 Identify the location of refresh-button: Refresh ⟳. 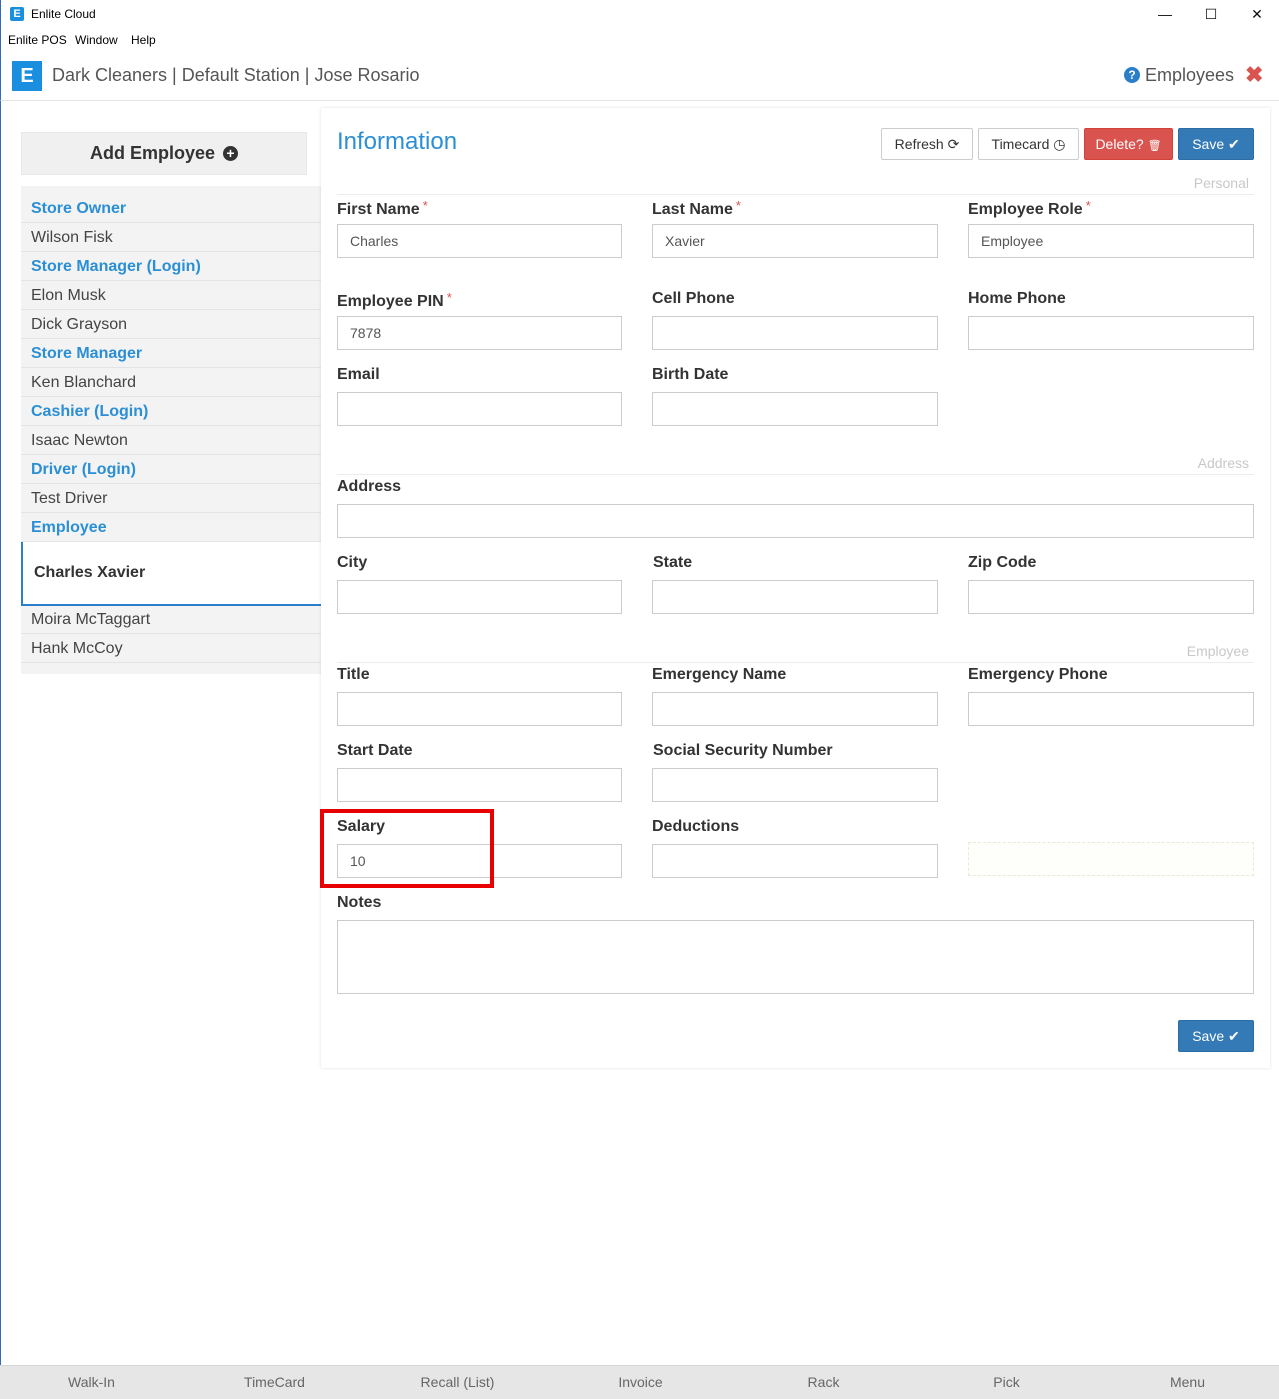
(927, 144).